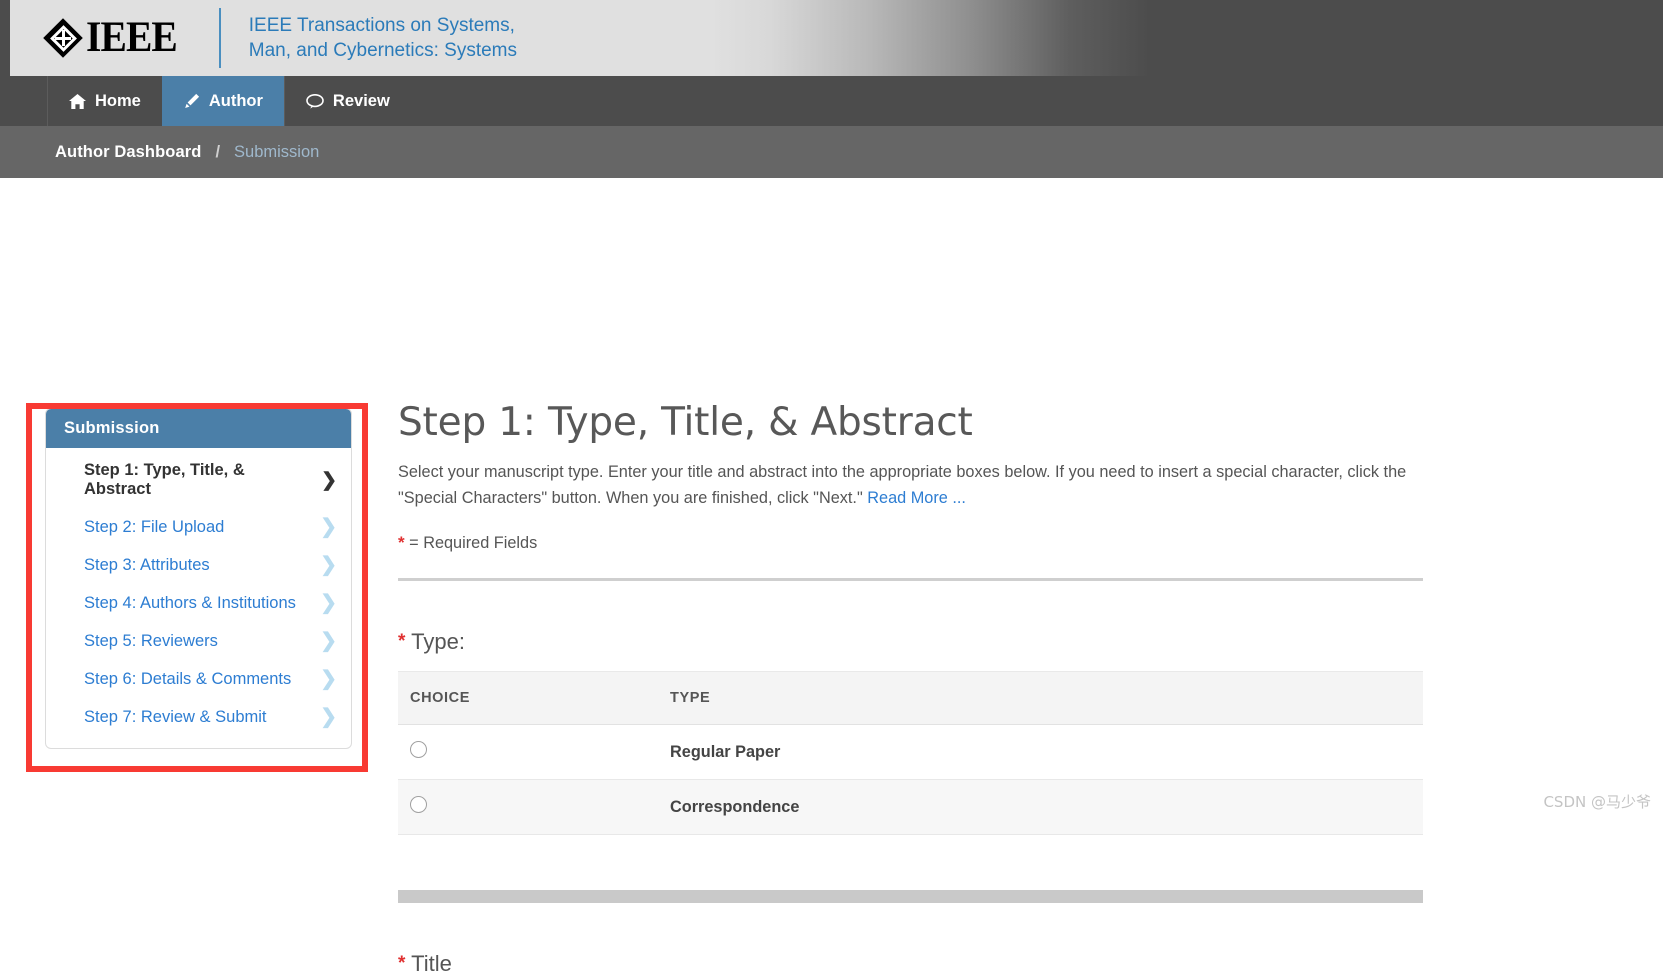 The width and height of the screenshot is (1663, 977). I want to click on page-title: Step 1: Type, Title, & Abstract, so click(685, 422).